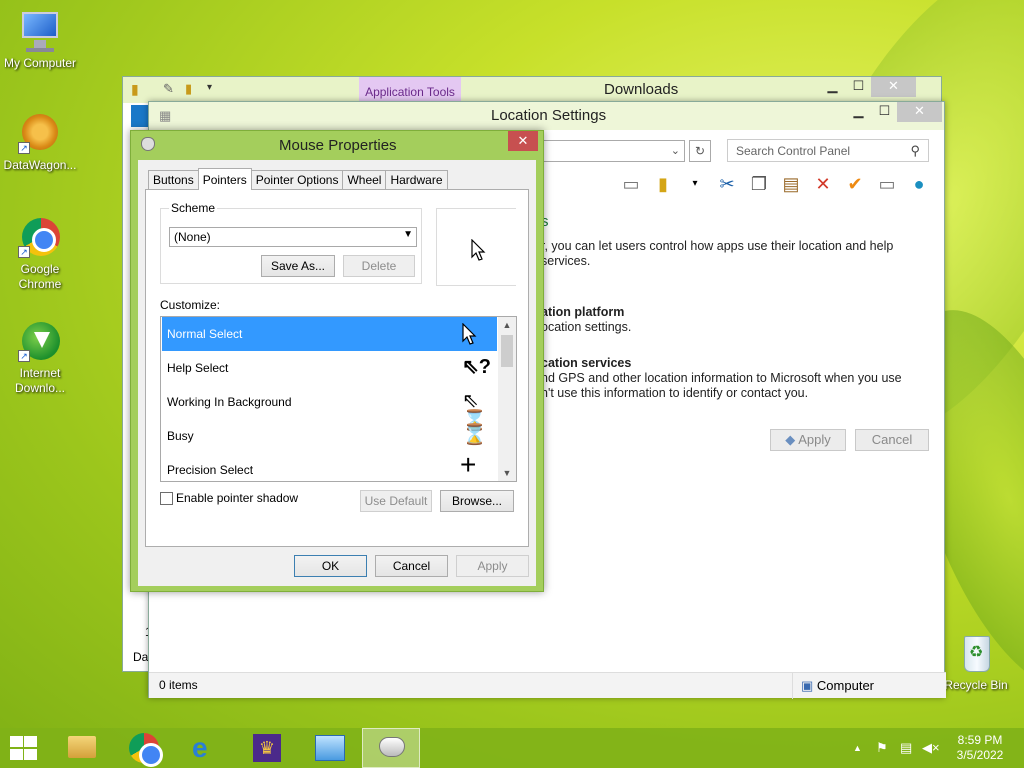 Image resolution: width=1024 pixels, height=768 pixels. I want to click on tab-hardware: Hardware, so click(416, 180).